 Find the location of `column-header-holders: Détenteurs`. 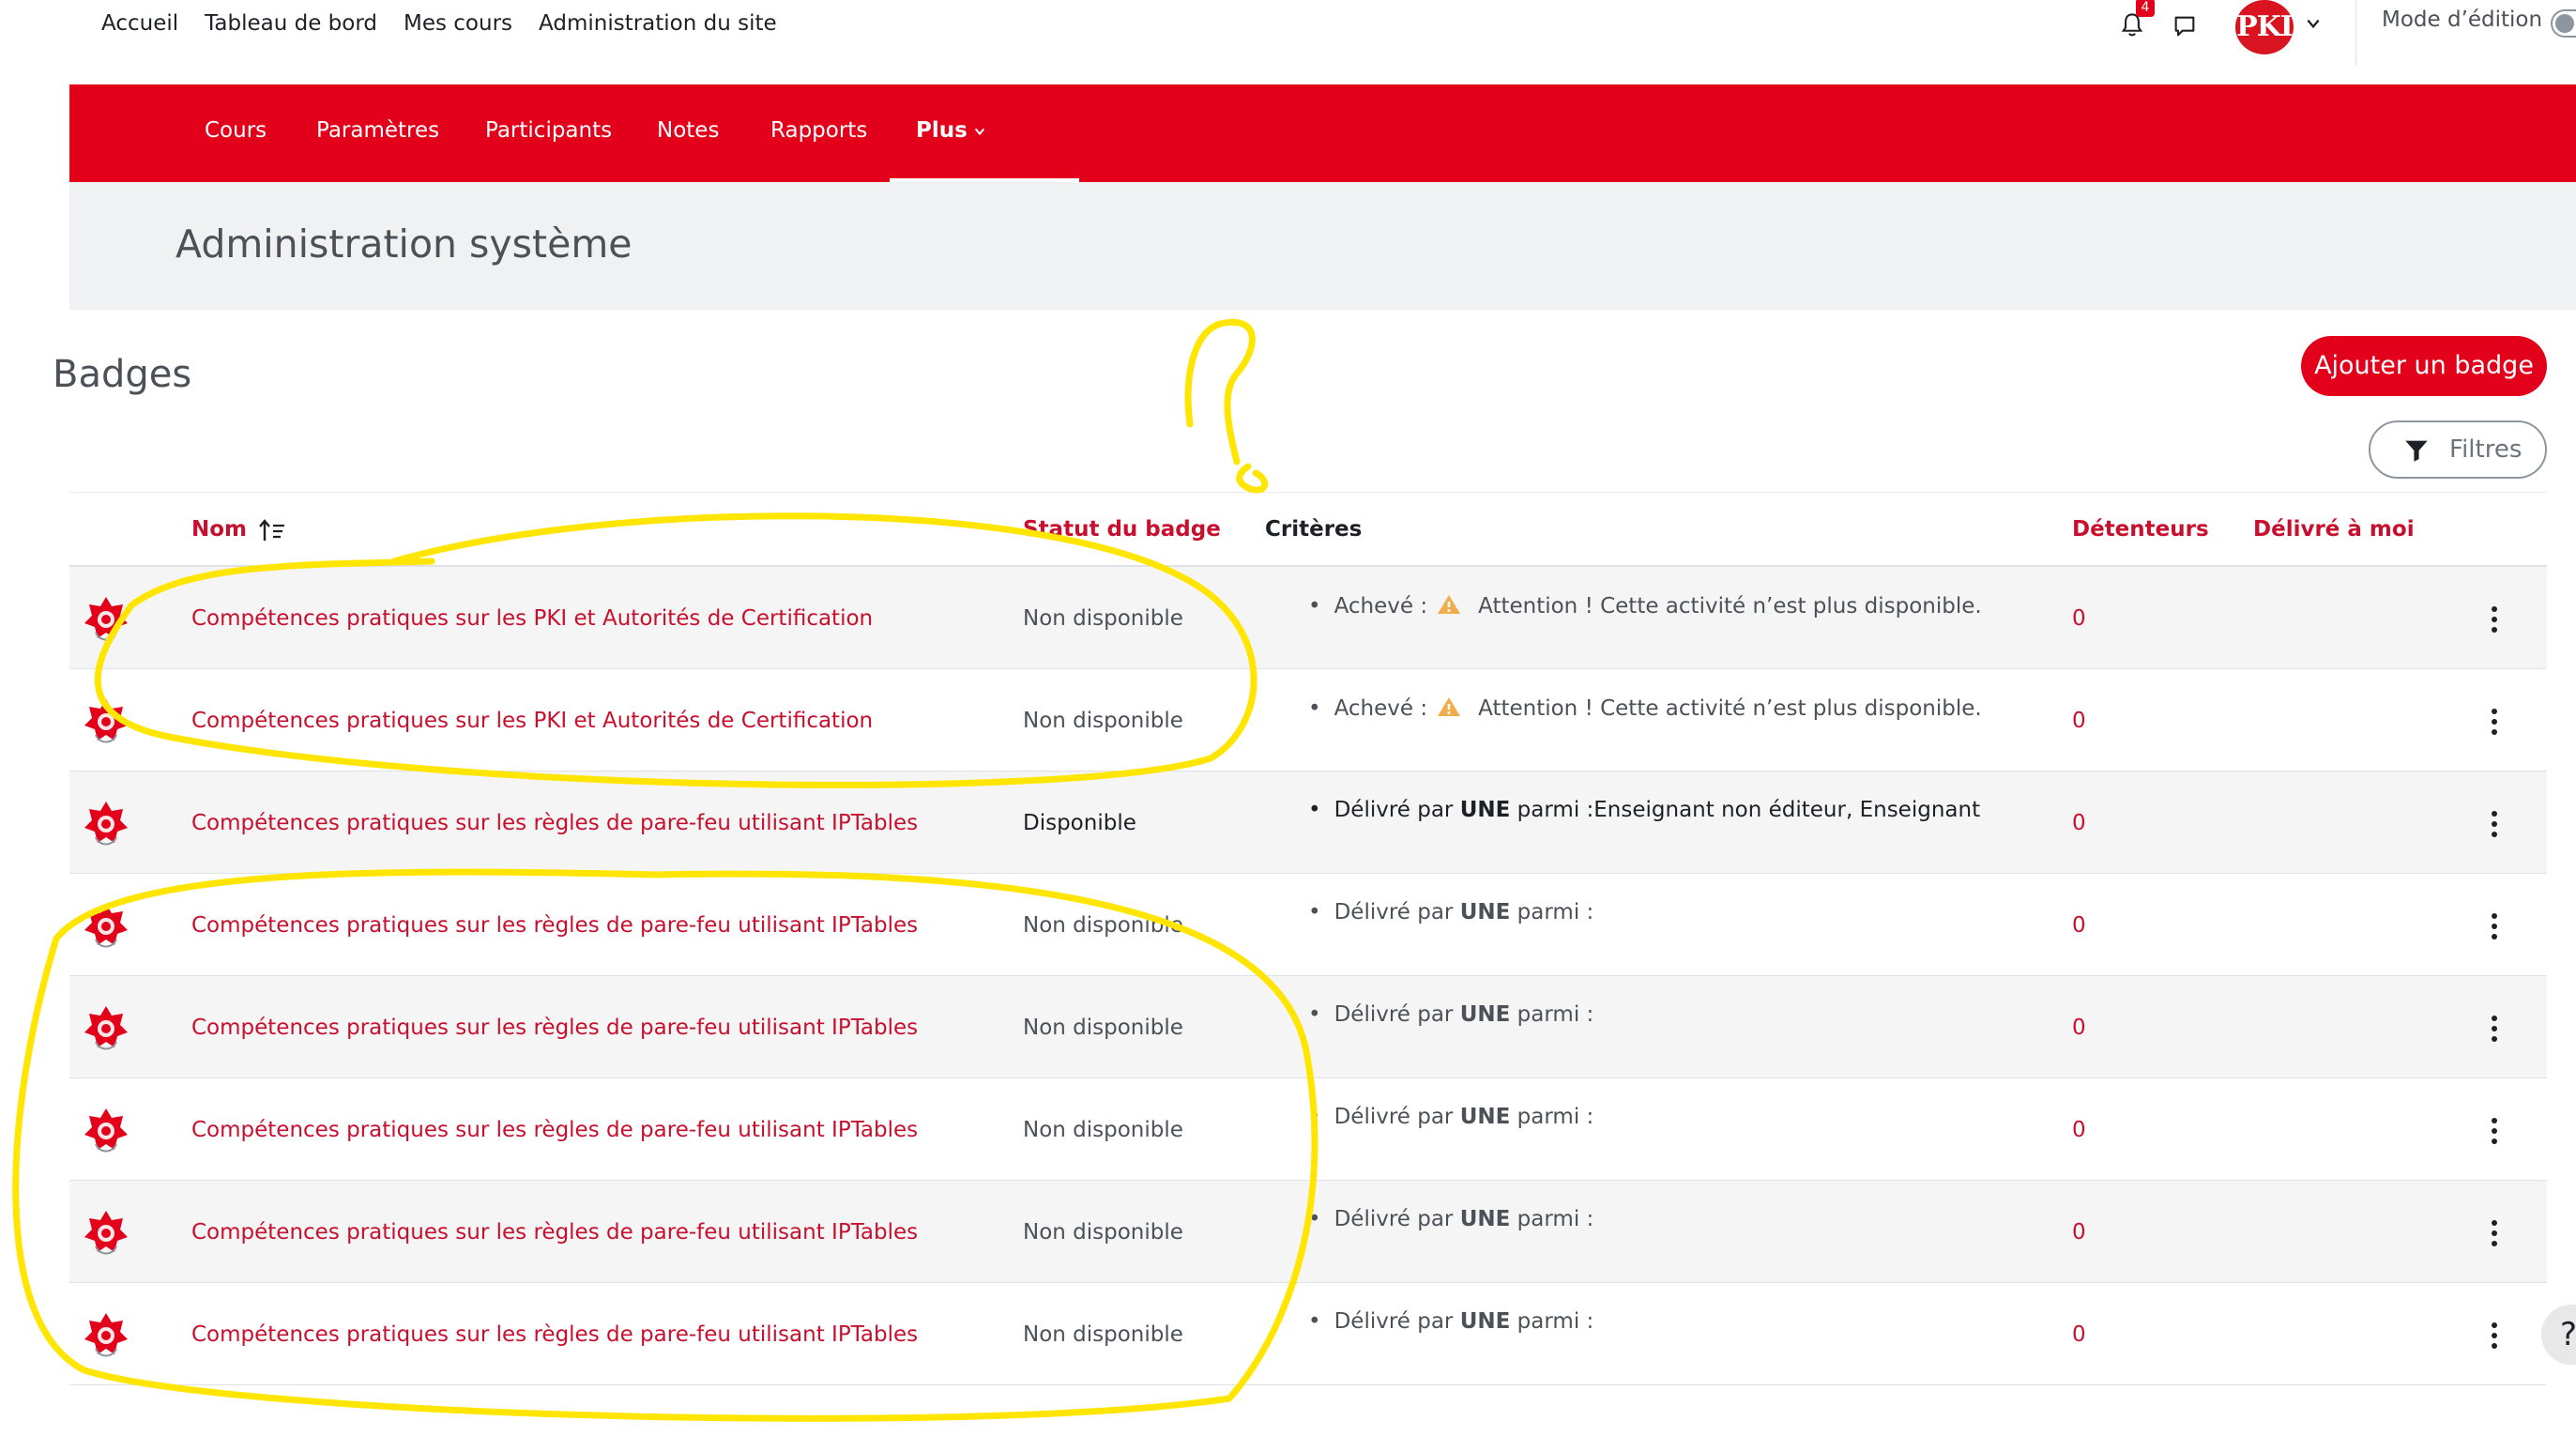

column-header-holders: Détenteurs is located at coordinates (2140, 529).